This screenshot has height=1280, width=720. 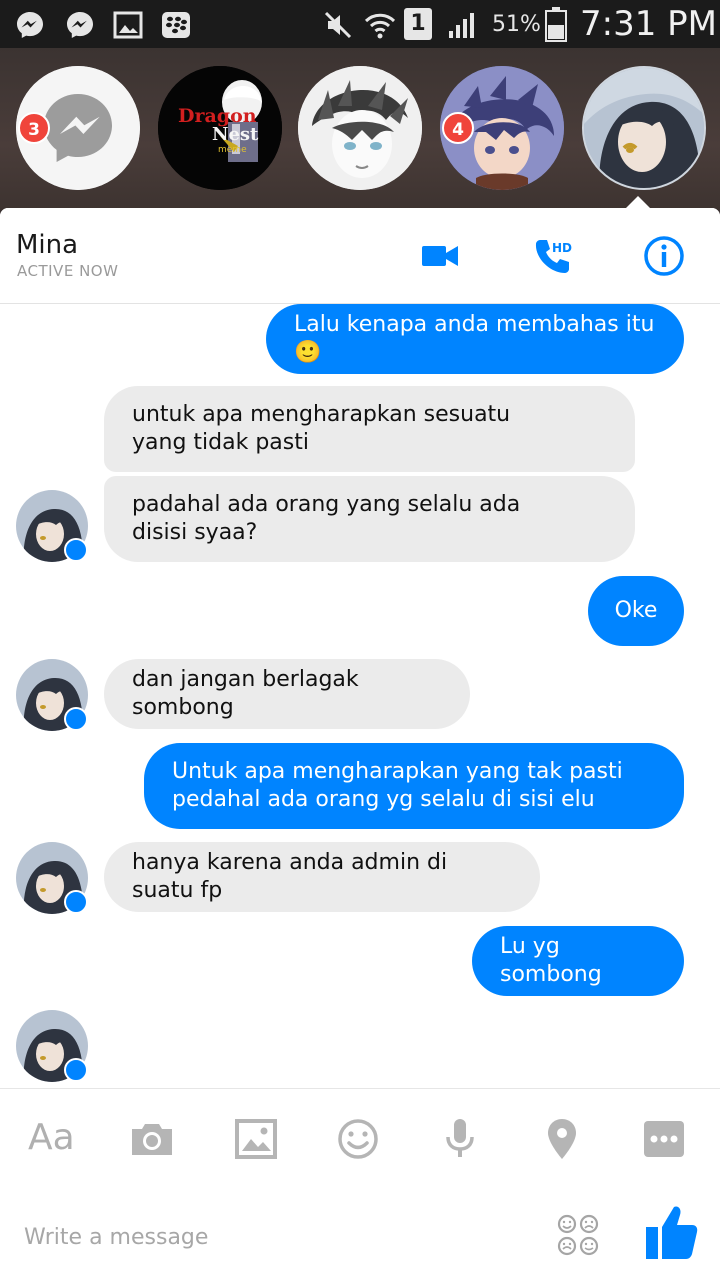 What do you see at coordinates (360, 256) in the screenshot?
I see `conversation-header: Mina ACTIVE NOW HD` at bounding box center [360, 256].